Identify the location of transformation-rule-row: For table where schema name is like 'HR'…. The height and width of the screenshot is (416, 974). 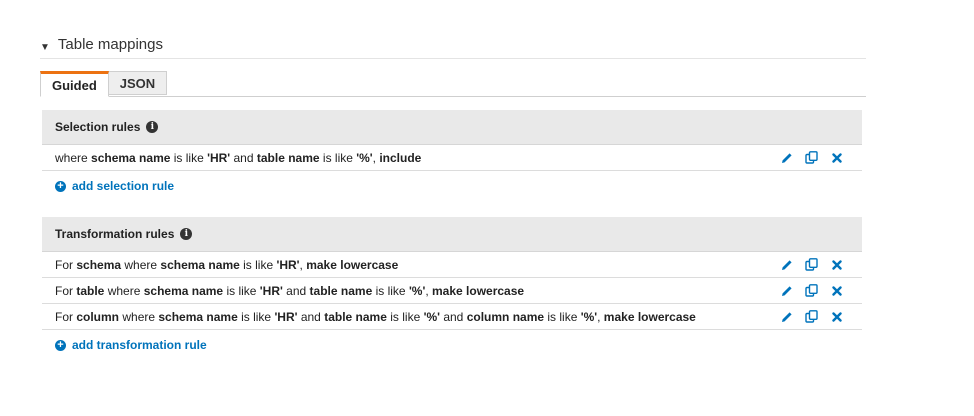
(452, 291).